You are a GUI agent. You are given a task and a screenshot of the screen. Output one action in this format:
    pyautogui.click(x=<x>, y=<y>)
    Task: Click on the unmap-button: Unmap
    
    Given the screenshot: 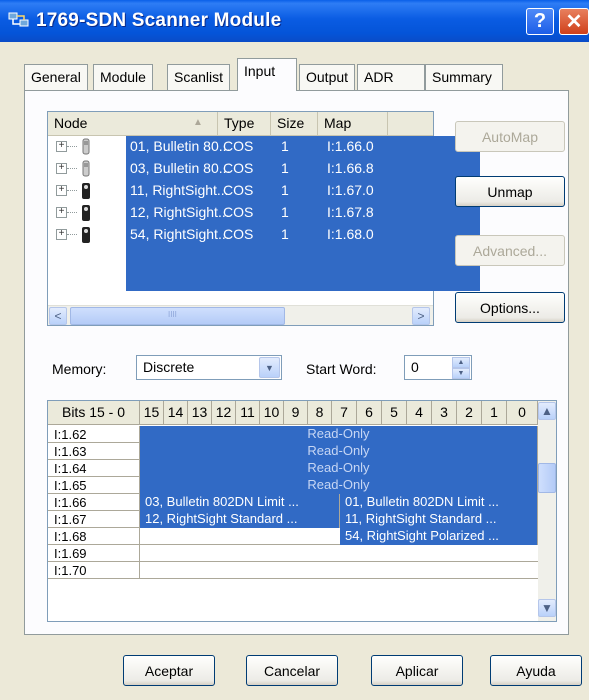 What is the action you would take?
    pyautogui.click(x=510, y=191)
    